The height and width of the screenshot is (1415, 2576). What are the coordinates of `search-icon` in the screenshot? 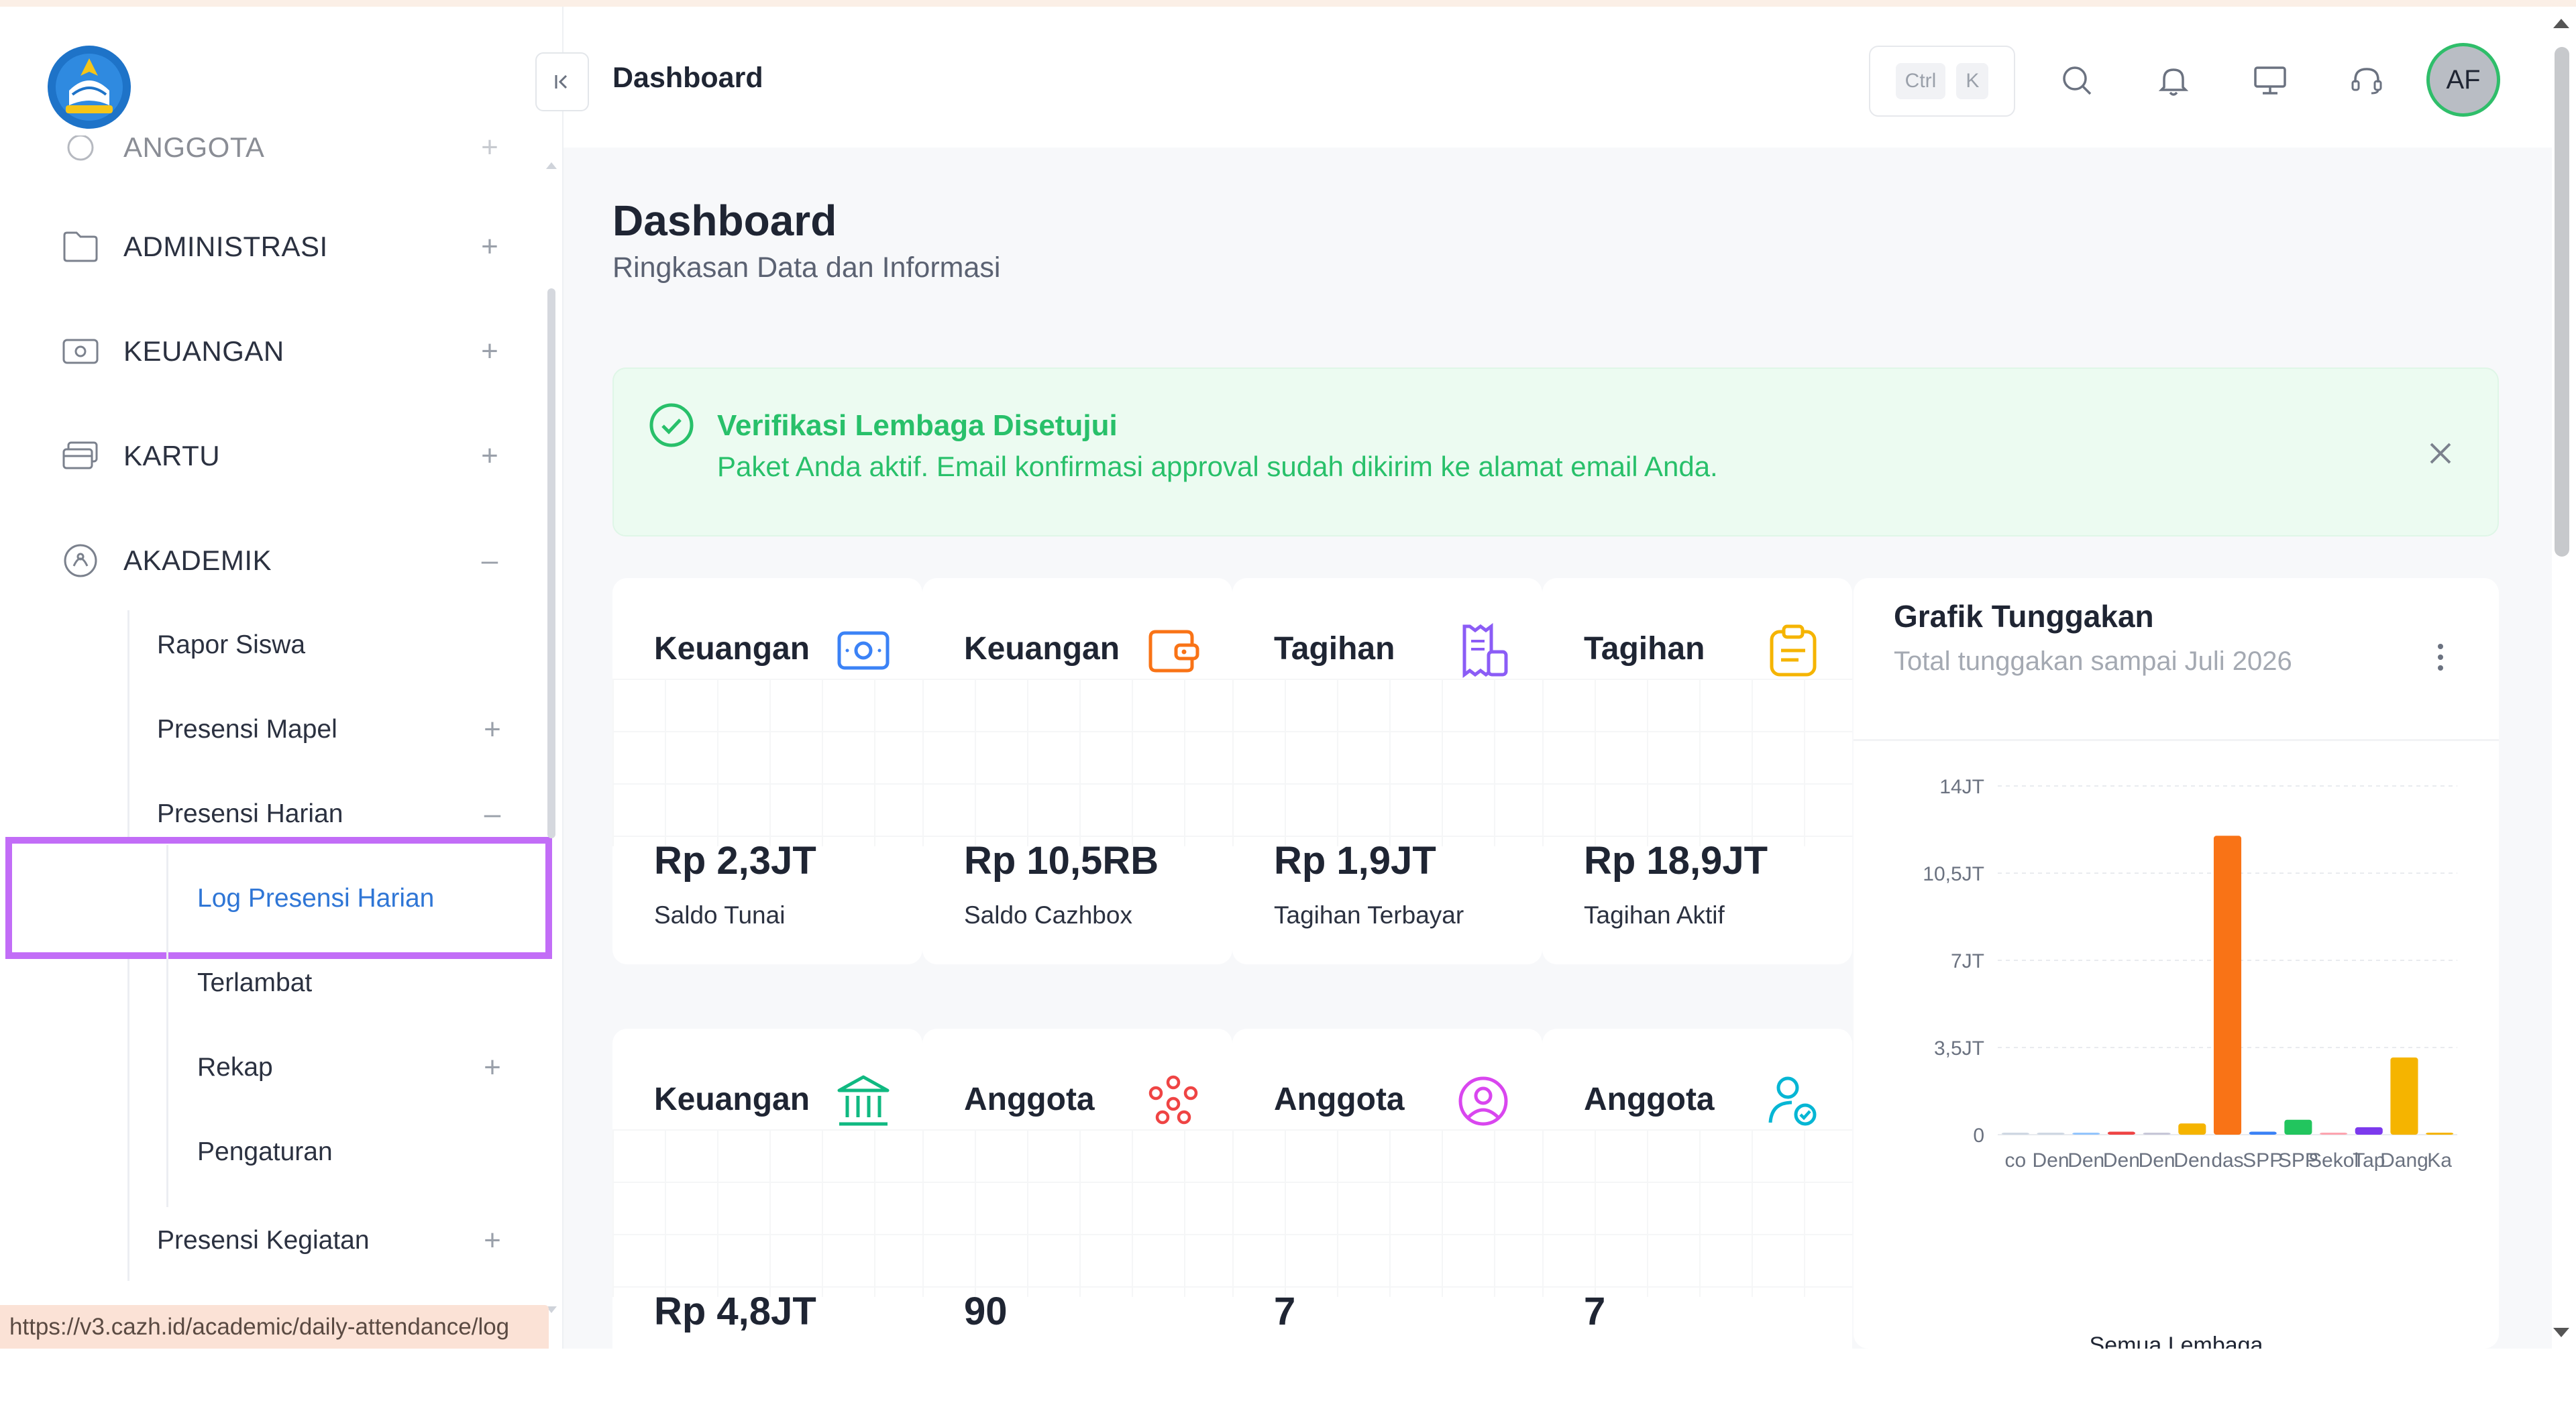 It's located at (2077, 80).